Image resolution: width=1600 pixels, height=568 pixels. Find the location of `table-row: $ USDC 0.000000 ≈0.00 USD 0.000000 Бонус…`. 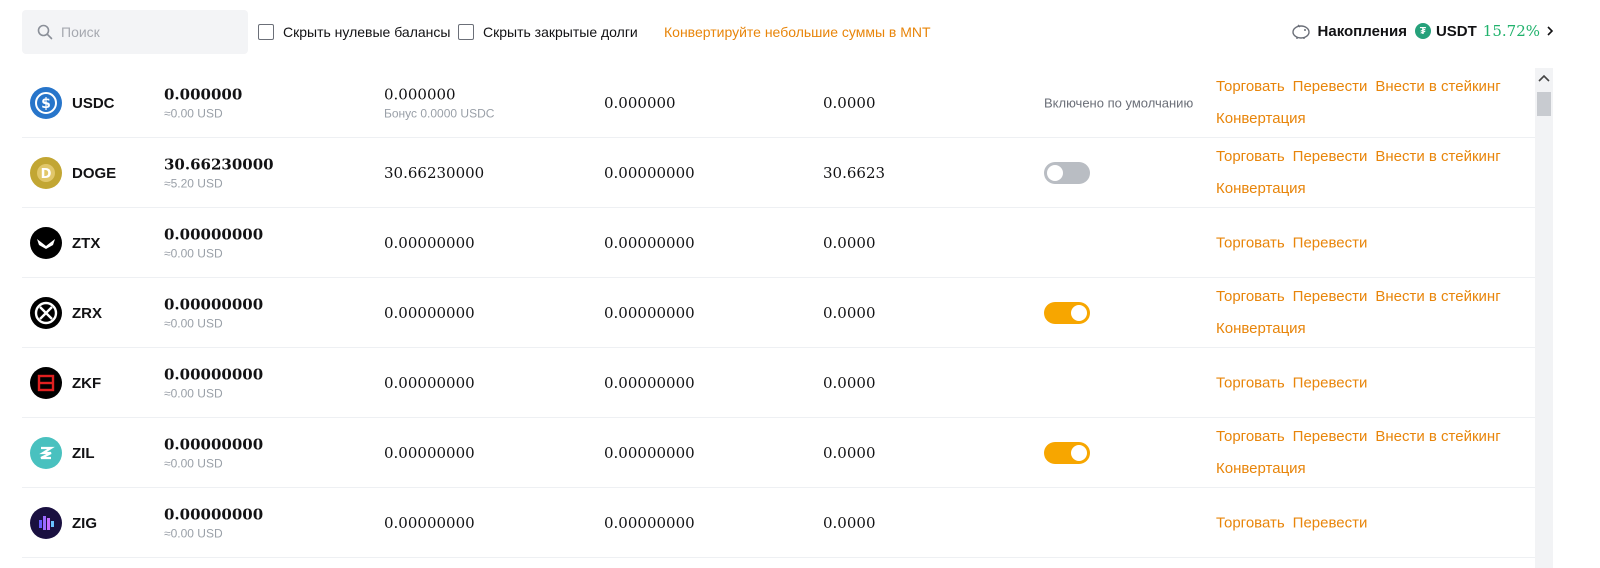

table-row: $ USDC 0.000000 ≈0.00 USD 0.000000 Бонус… is located at coordinates (780, 103).